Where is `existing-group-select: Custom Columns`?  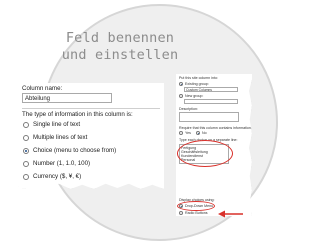
existing-group-select: Custom Columns is located at coordinates (211, 89).